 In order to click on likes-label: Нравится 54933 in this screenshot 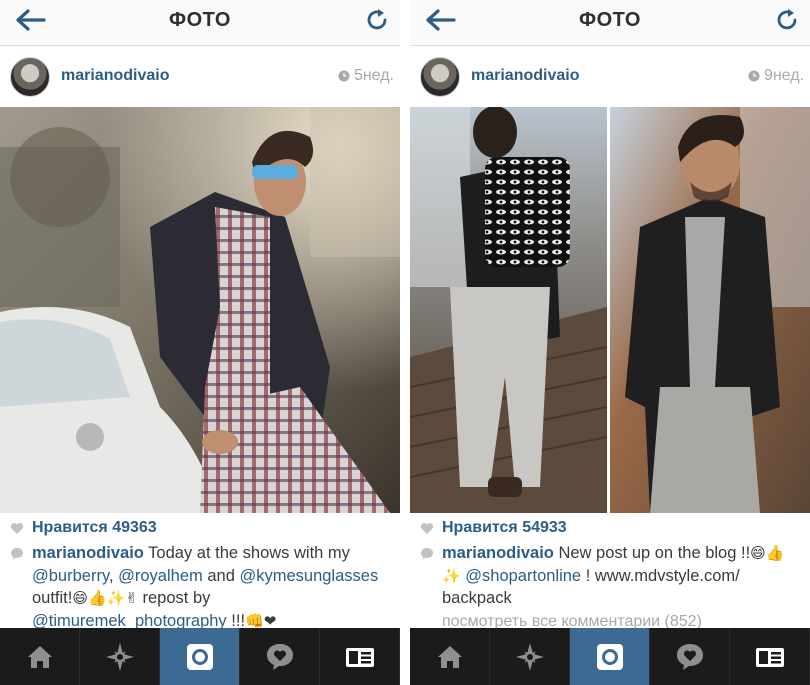, I will do `click(504, 527)`.